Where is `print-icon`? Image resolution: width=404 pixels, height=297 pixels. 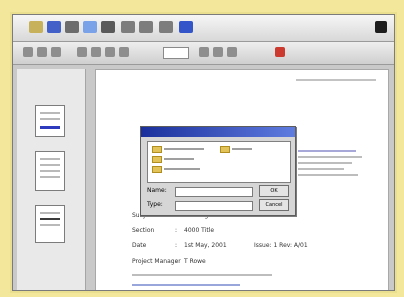 print-icon is located at coordinates (72, 27).